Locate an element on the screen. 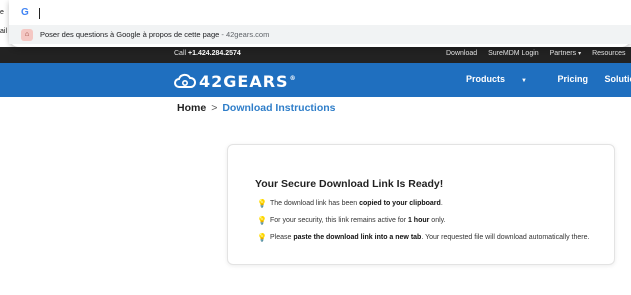 This screenshot has width=631, height=295. breadcrumb: Home > Download Instructions is located at coordinates (256, 108).